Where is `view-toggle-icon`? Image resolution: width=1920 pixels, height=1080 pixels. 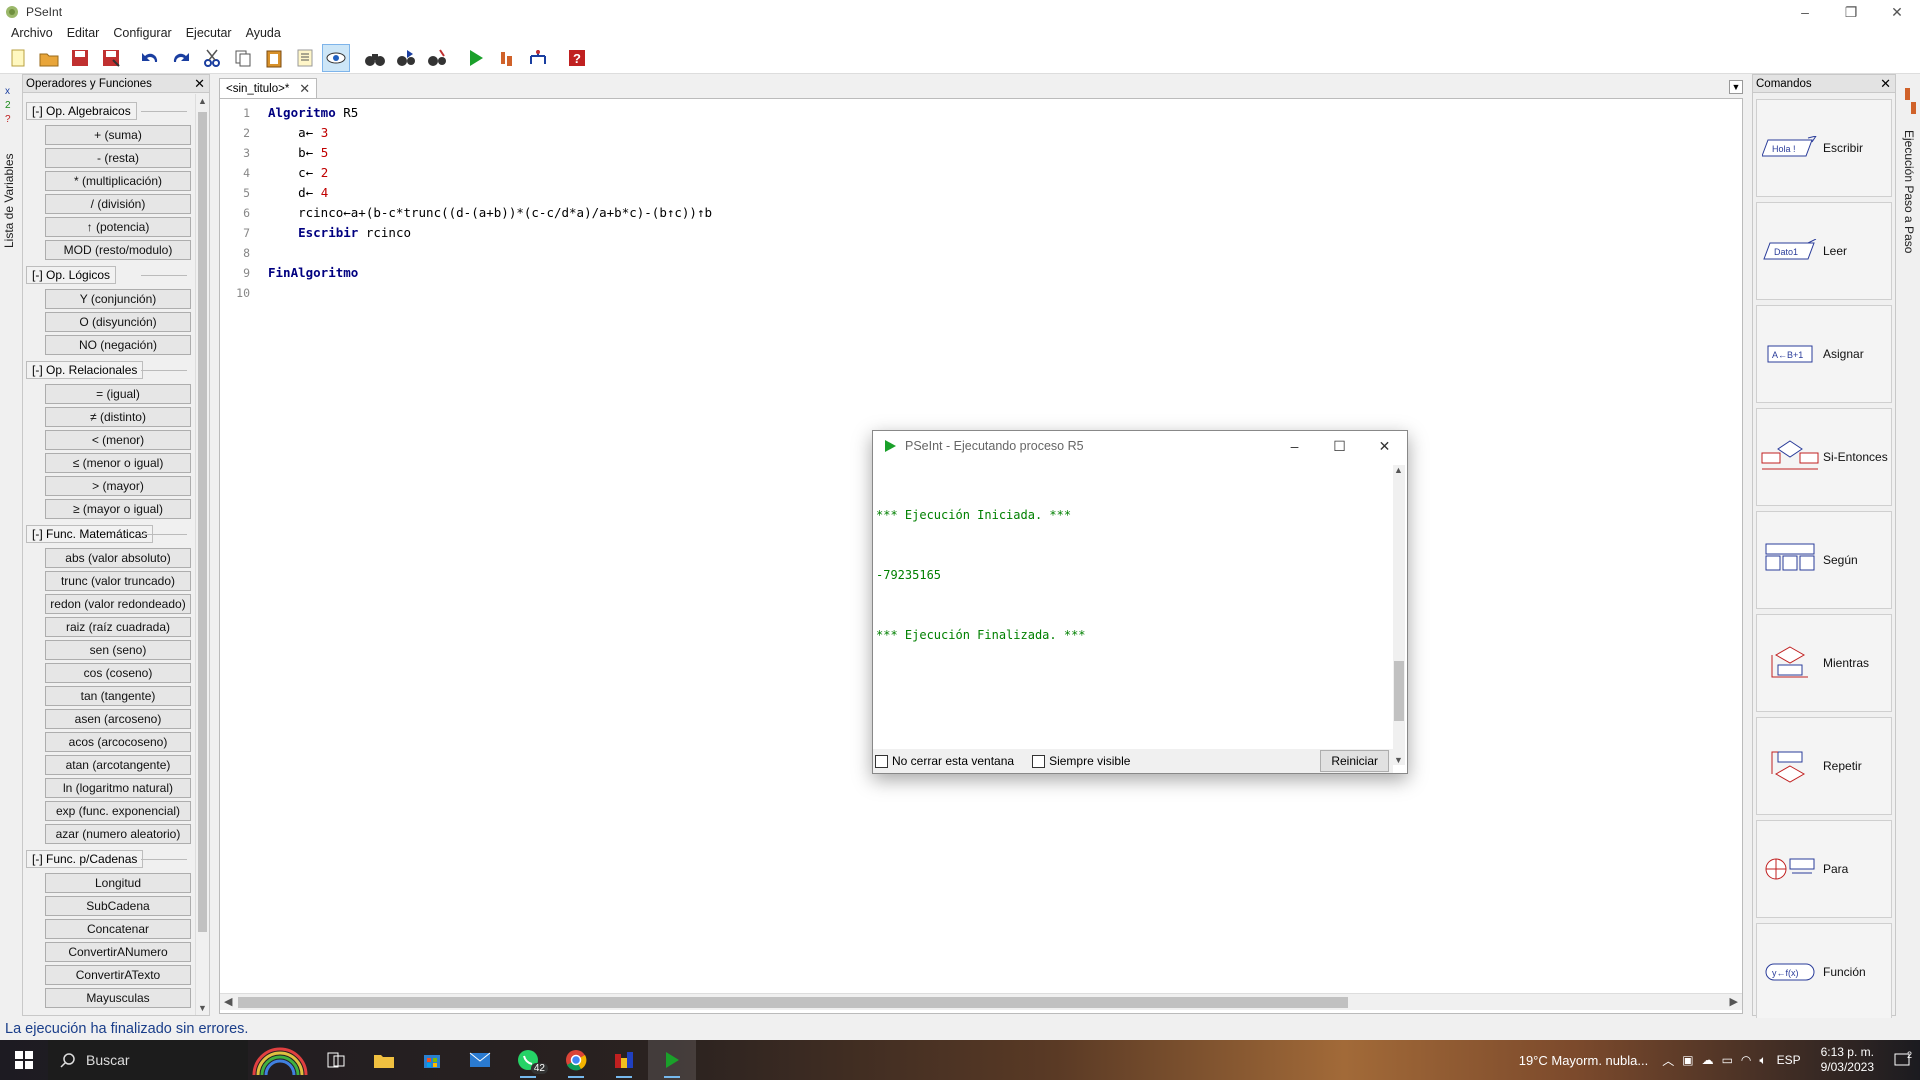
view-toggle-icon is located at coordinates (336, 57).